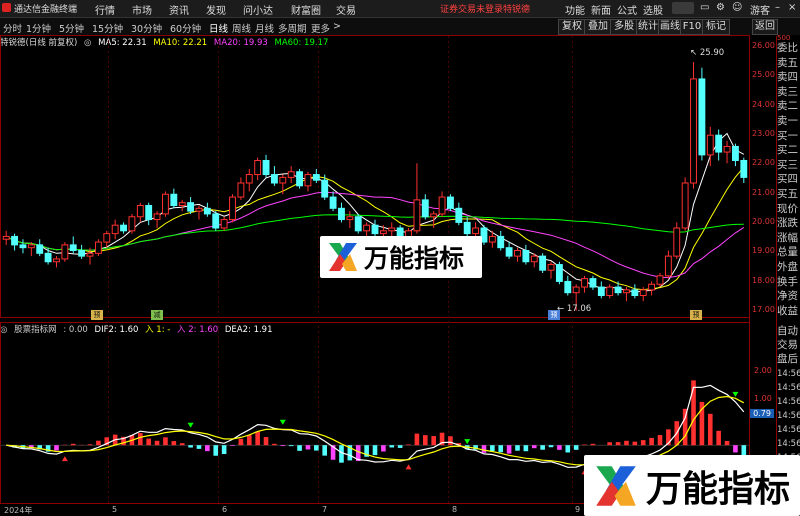 This screenshot has height=516, width=800. I want to click on high-price-value: 25.90, so click(712, 53).